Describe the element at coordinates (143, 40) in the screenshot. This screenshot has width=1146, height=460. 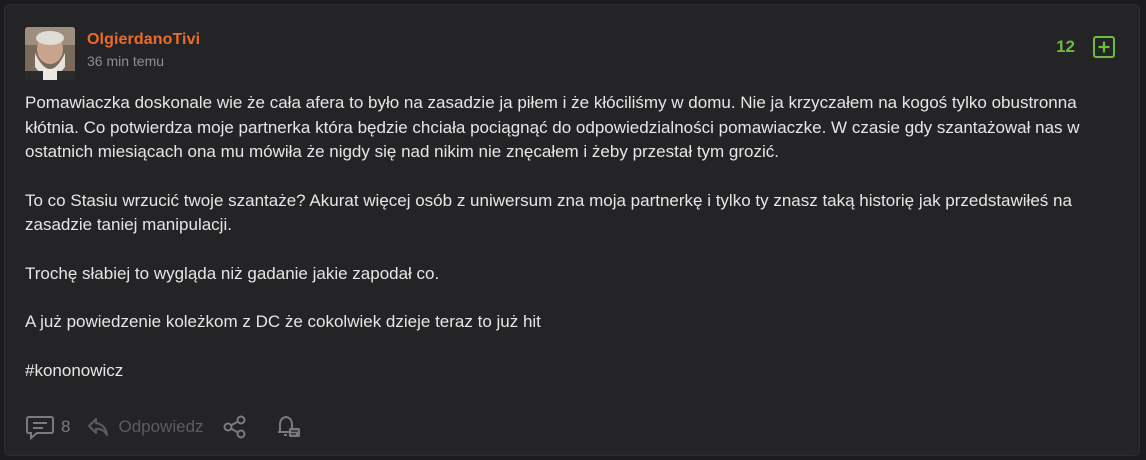
I see `author-name: OlgierdanoTivi` at that location.